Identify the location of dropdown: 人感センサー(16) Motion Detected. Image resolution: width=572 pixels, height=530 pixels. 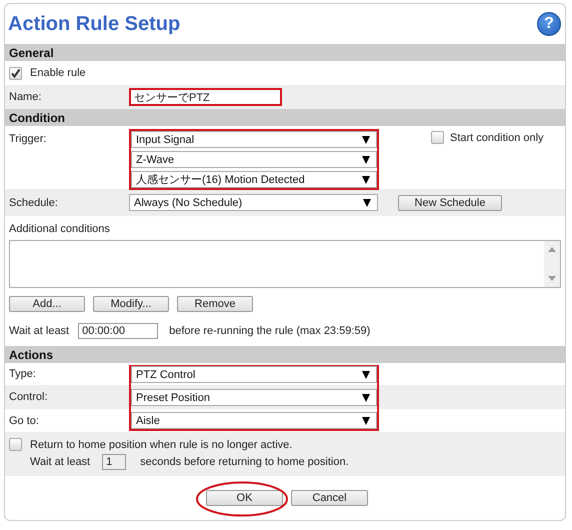
(254, 179).